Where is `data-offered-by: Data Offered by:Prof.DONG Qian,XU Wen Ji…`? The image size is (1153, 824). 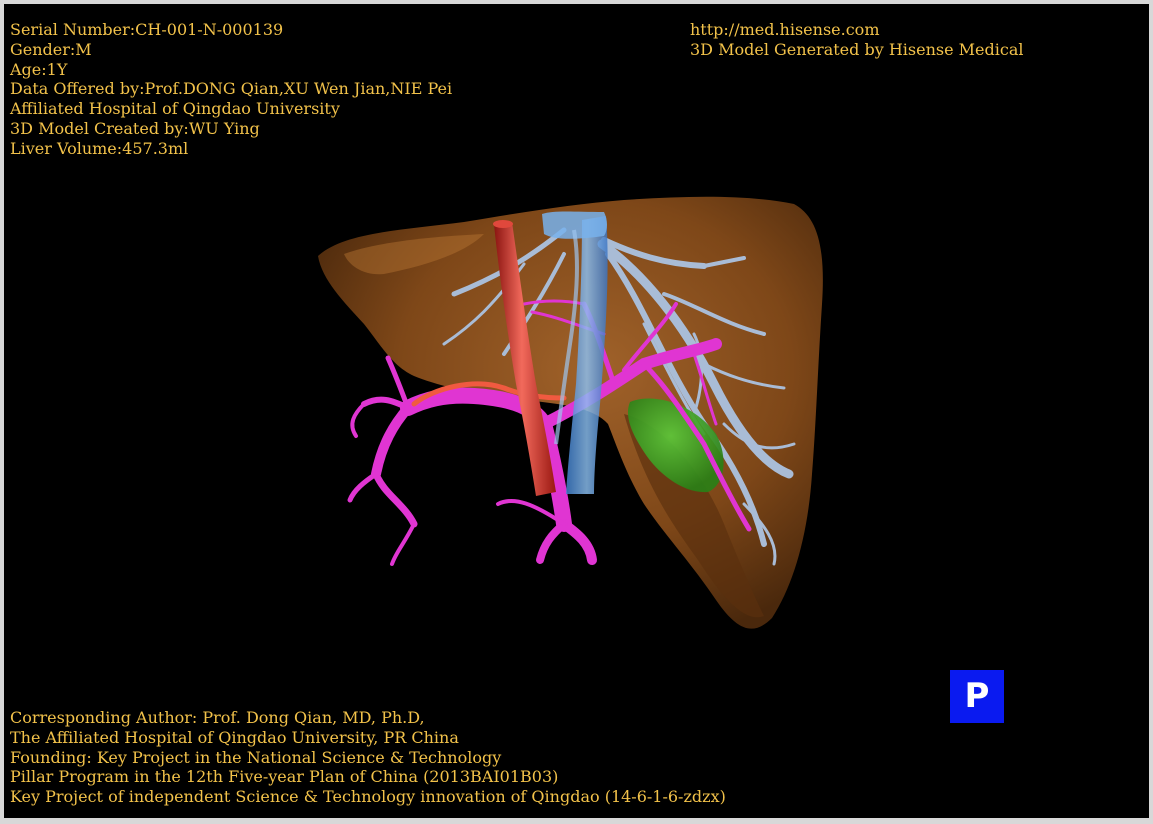
data-offered-by: Data Offered by:Prof.DONG Qian,XU Wen Ji… is located at coordinates (231, 89).